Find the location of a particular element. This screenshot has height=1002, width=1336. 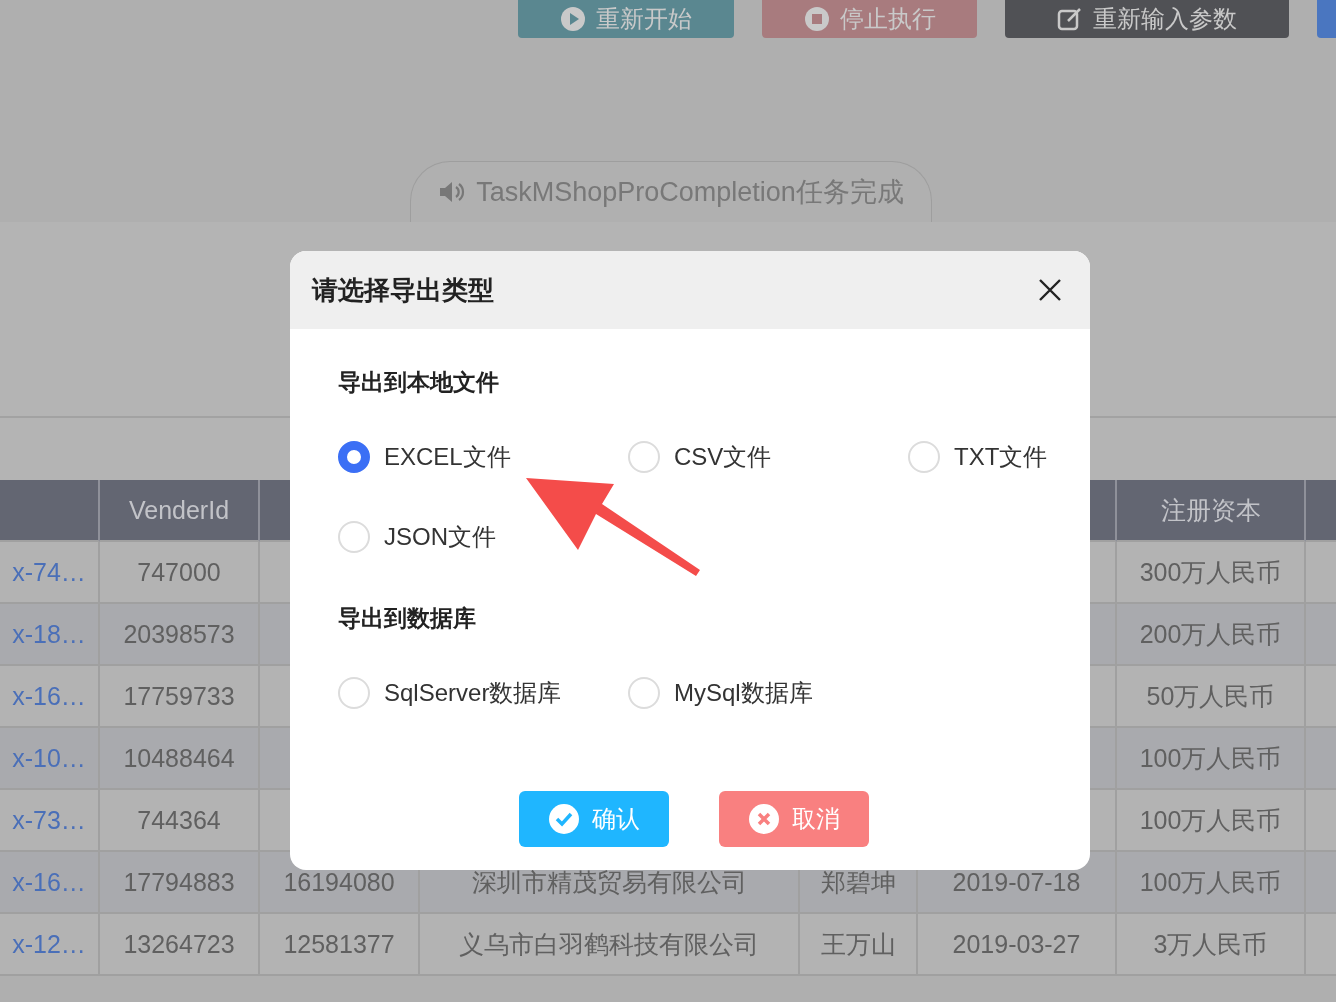

table-cell: 王万山 is located at coordinates (859, 945).